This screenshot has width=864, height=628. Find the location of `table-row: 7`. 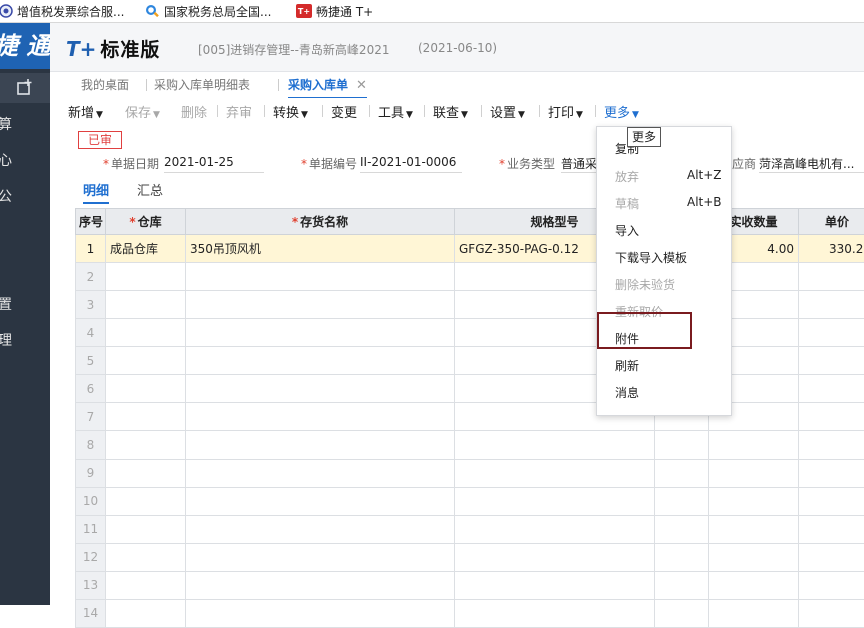

table-row: 7 is located at coordinates (470, 417).